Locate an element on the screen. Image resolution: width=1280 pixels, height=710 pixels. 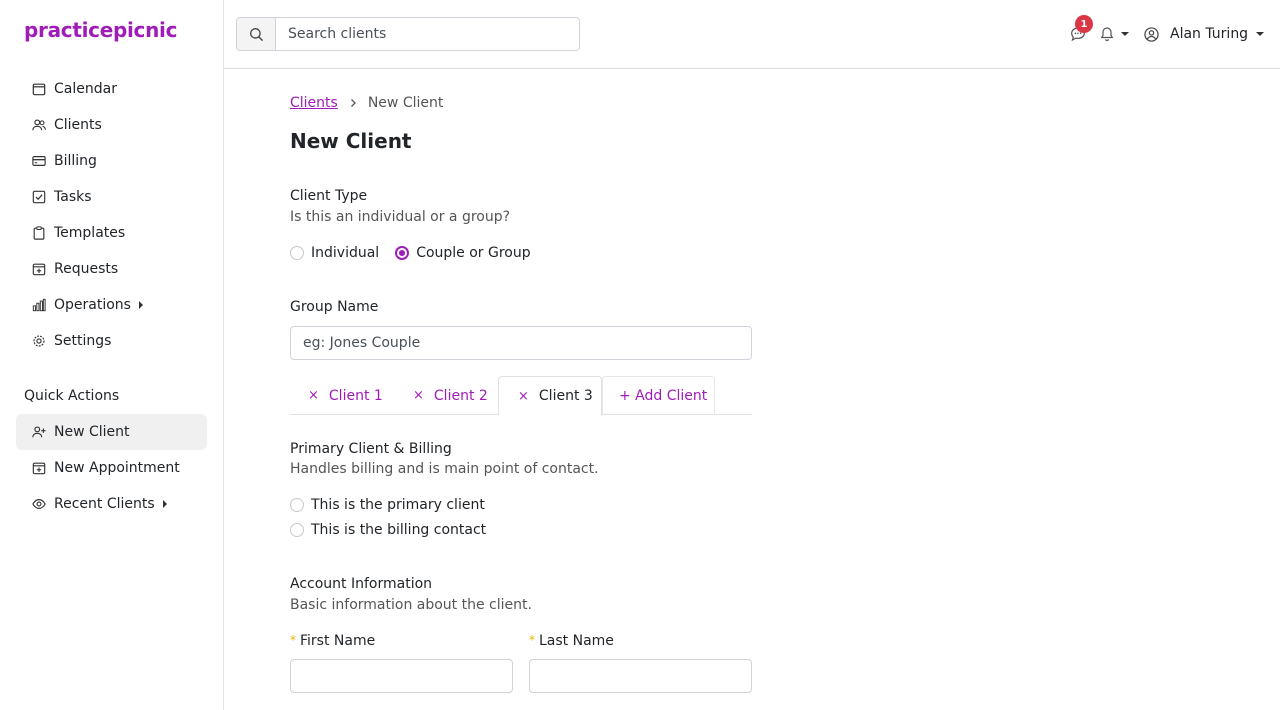
last-name-input is located at coordinates (640, 676).